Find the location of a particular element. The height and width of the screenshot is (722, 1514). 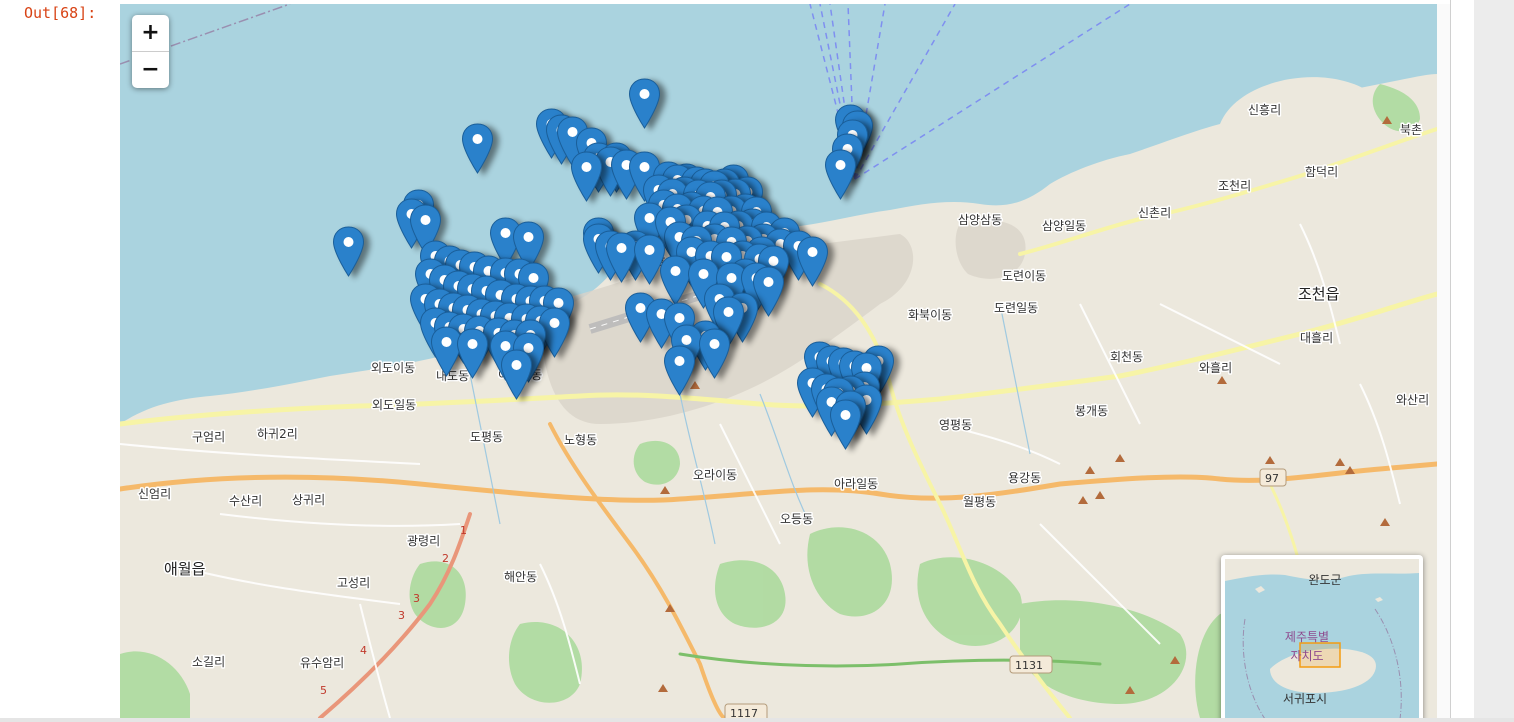

place-label: 수산리 is located at coordinates (245, 501).